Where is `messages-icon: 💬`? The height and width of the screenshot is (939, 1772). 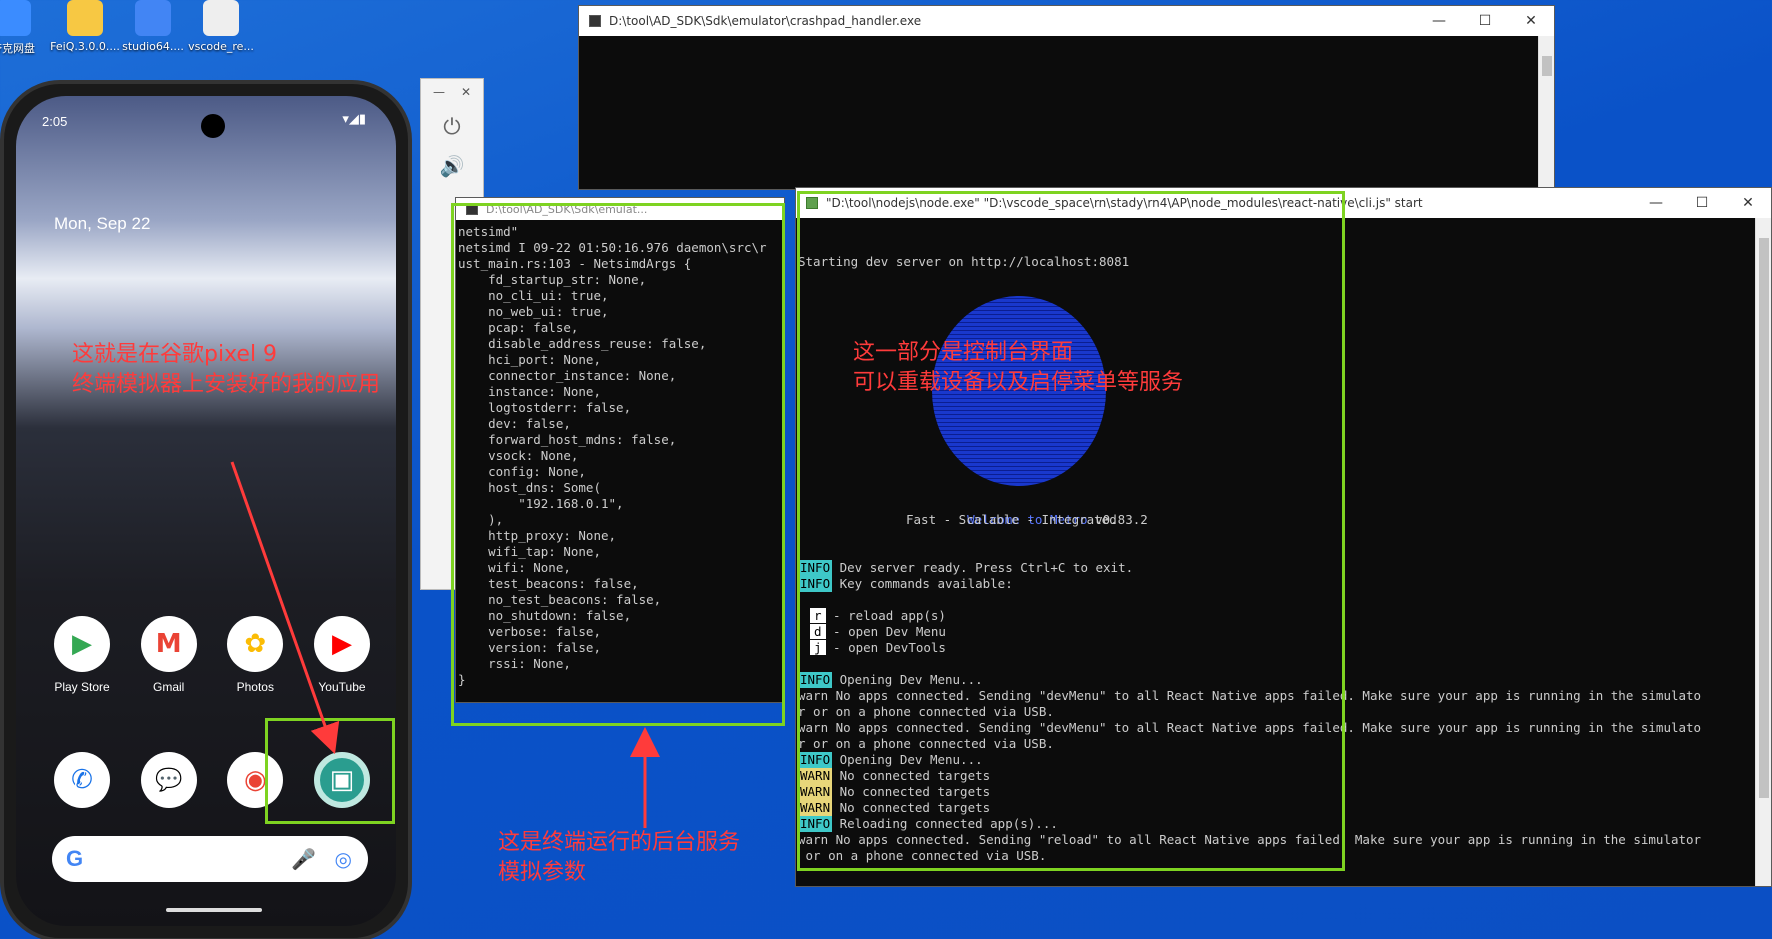 messages-icon: 💬 is located at coordinates (168, 780).